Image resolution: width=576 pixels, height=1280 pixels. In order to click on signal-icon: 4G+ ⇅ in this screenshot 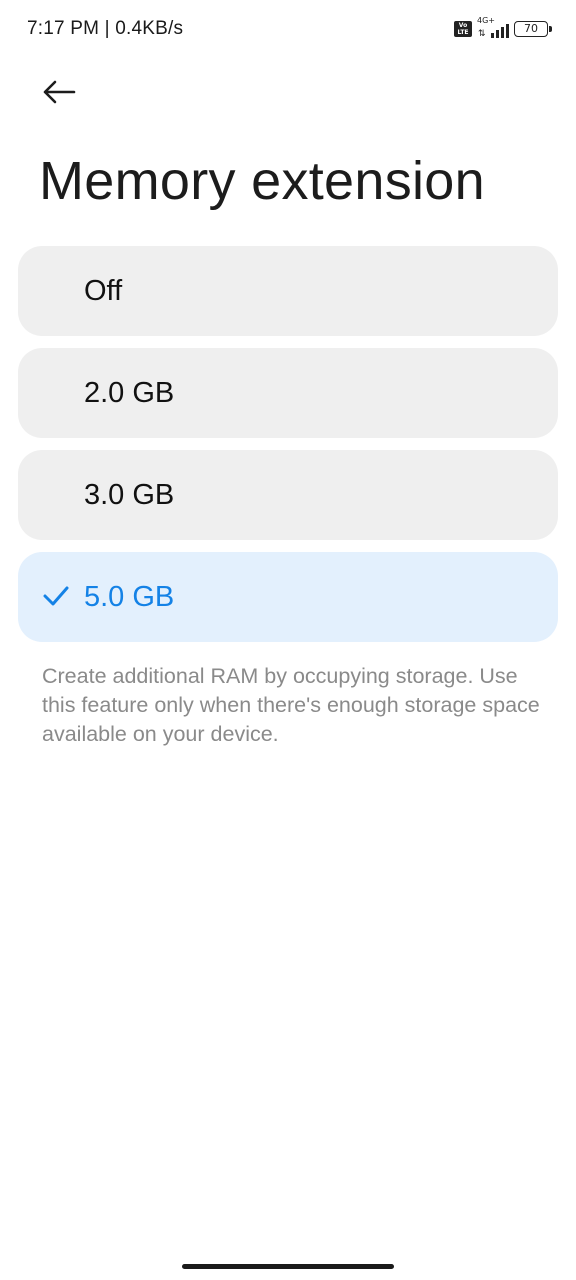, I will do `click(493, 27)`.